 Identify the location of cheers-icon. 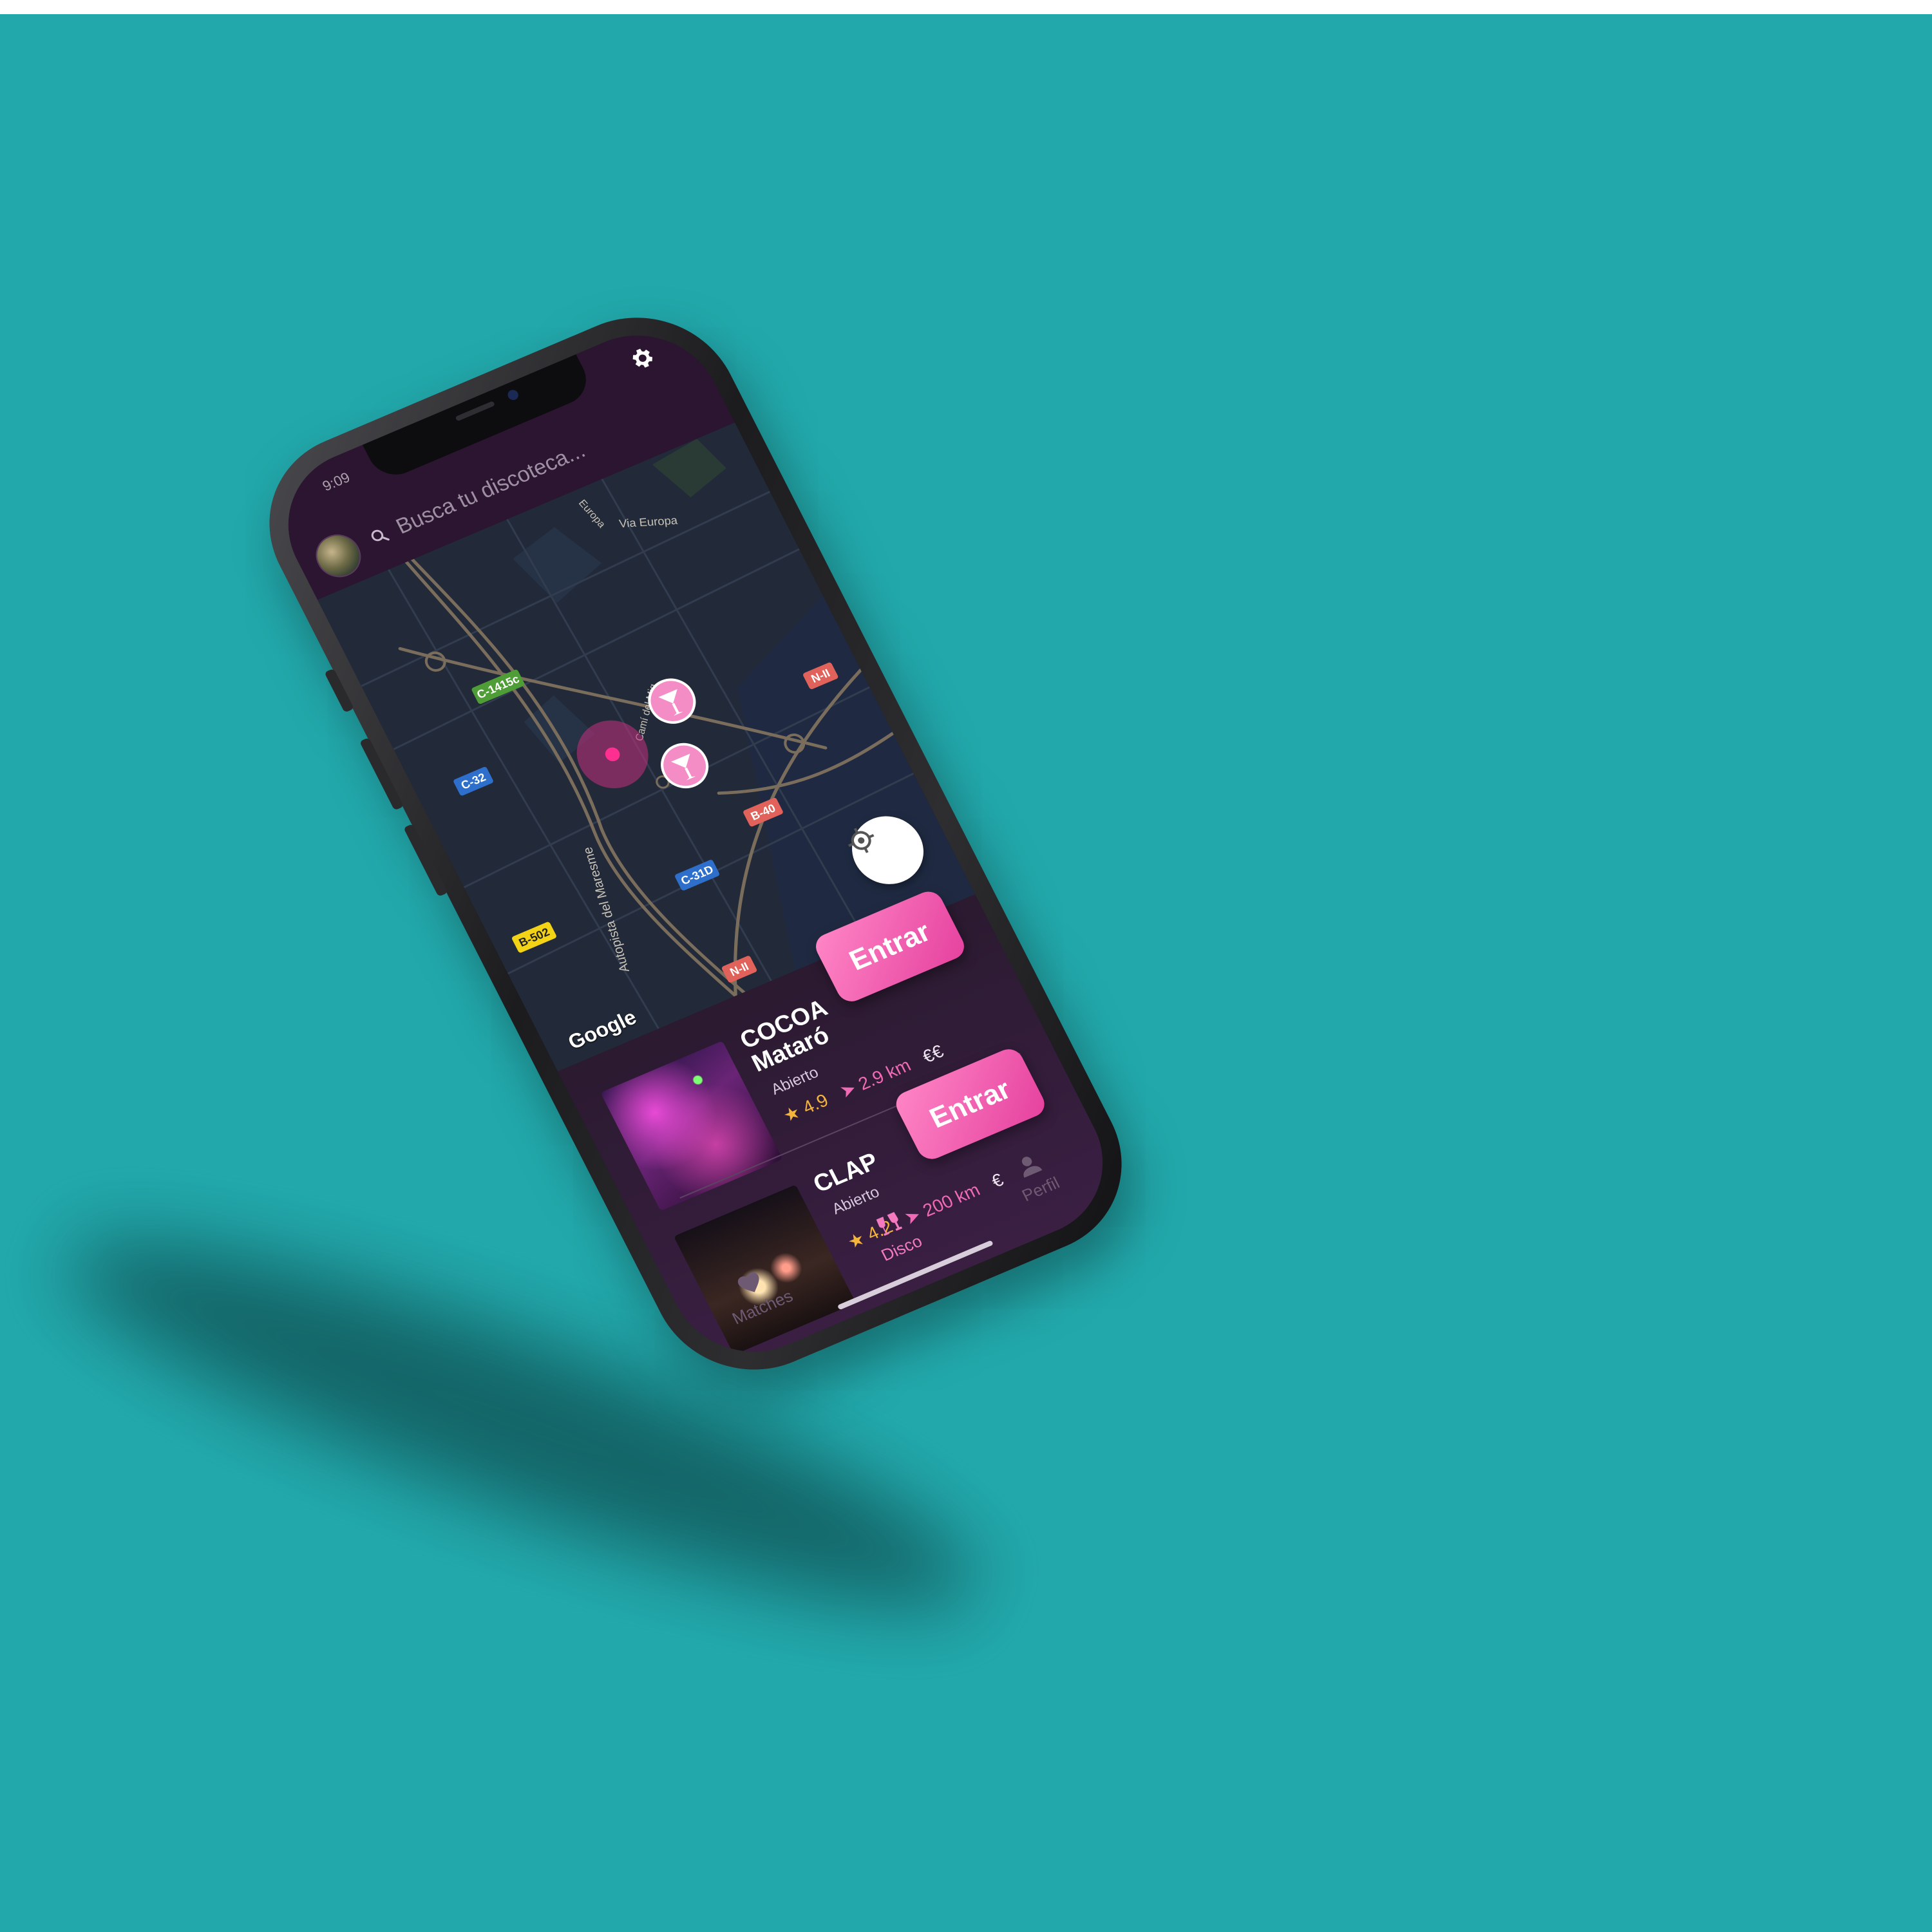
(889, 1224).